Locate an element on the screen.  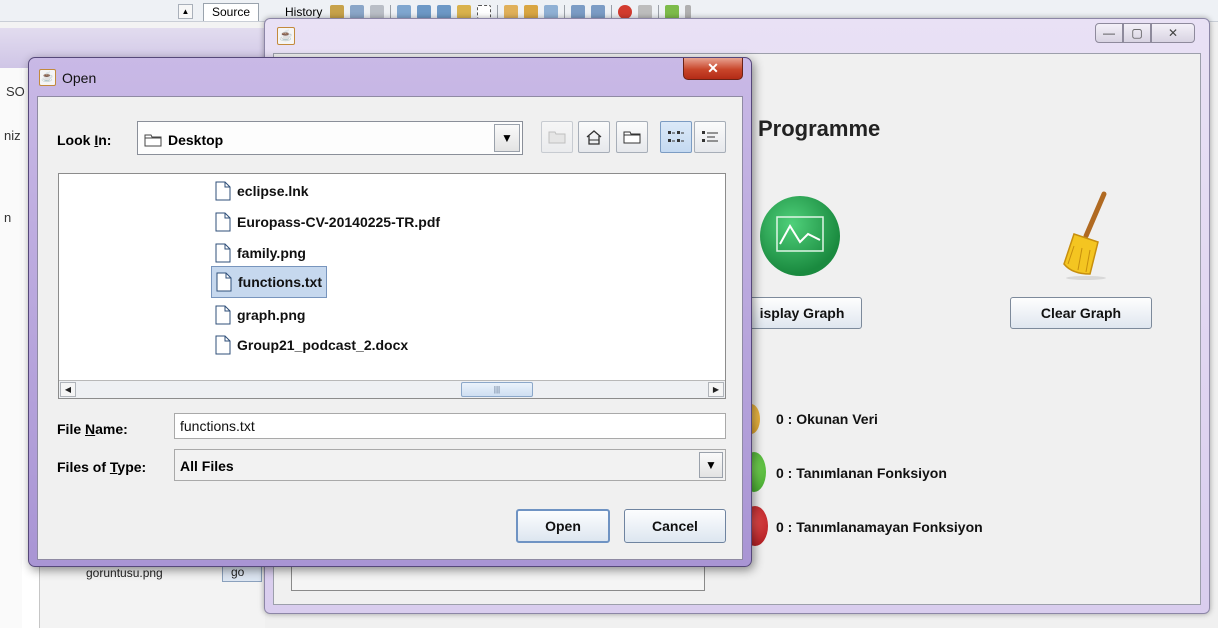
list-item-selected: functions.txt is located at coordinates (269, 282).